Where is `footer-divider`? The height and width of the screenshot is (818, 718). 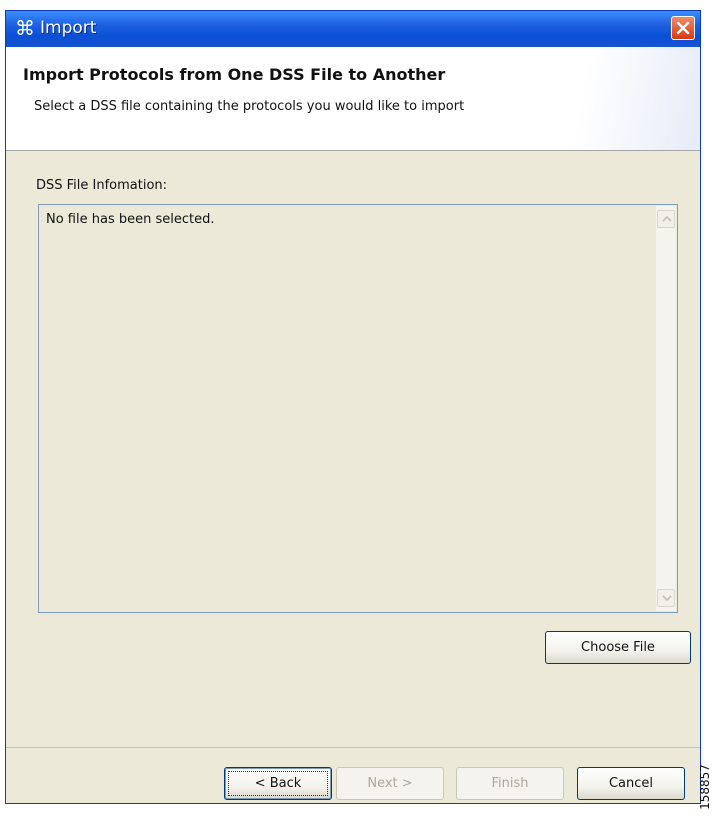
footer-divider is located at coordinates (353, 747).